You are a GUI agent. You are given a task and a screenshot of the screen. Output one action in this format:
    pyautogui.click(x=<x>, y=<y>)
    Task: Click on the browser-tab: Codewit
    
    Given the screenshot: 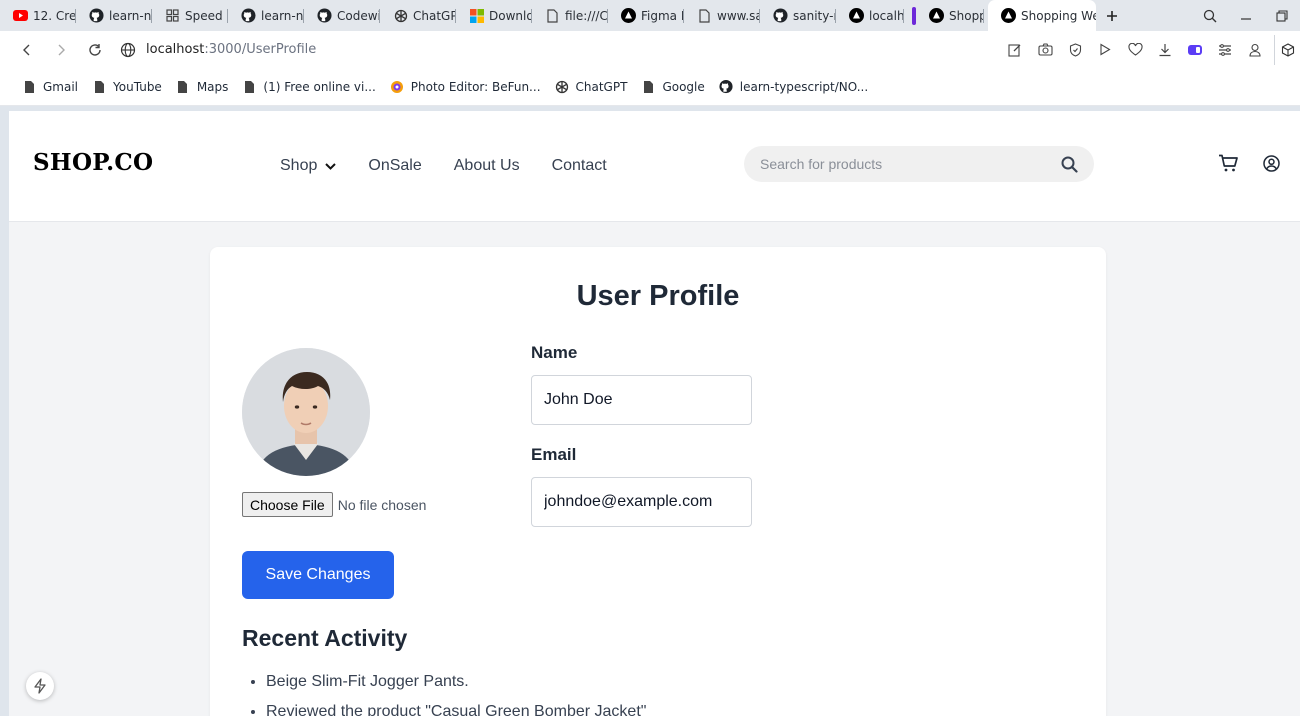 What is the action you would take?
    pyautogui.click(x=342, y=15)
    